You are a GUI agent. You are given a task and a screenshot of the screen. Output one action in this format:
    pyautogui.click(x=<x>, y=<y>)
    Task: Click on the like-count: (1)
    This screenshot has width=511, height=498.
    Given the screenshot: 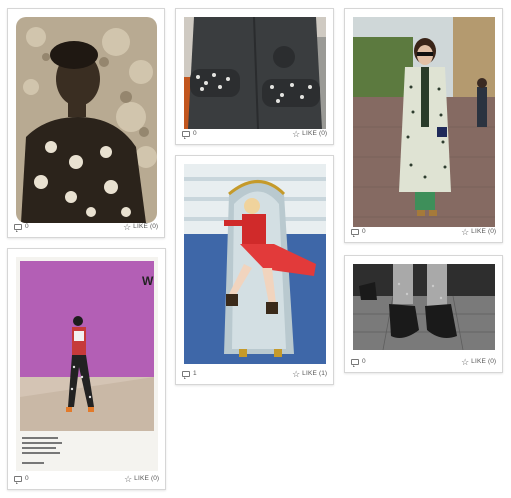 What is the action you would take?
    pyautogui.click(x=323, y=373)
    